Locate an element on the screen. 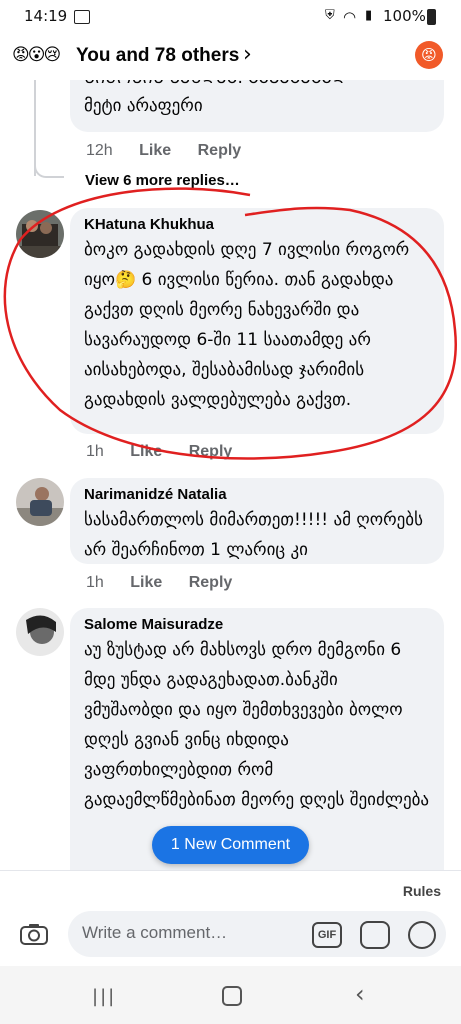  status-bar: 14:19 ⛨ ◠ ▮ 100% is located at coordinates (230, 17).